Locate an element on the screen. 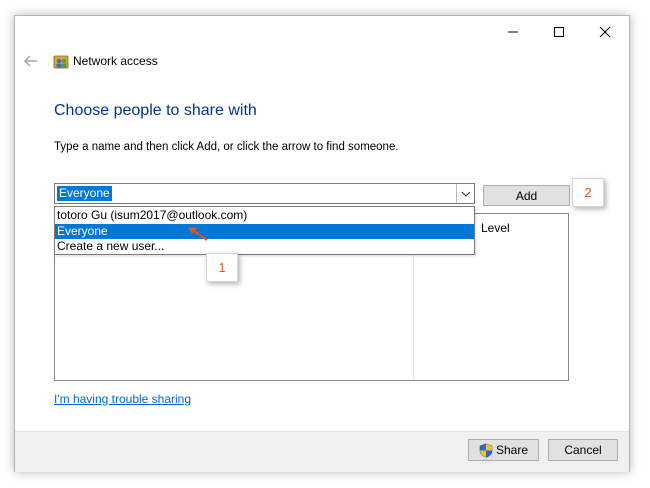  back-button is located at coordinates (32, 62).